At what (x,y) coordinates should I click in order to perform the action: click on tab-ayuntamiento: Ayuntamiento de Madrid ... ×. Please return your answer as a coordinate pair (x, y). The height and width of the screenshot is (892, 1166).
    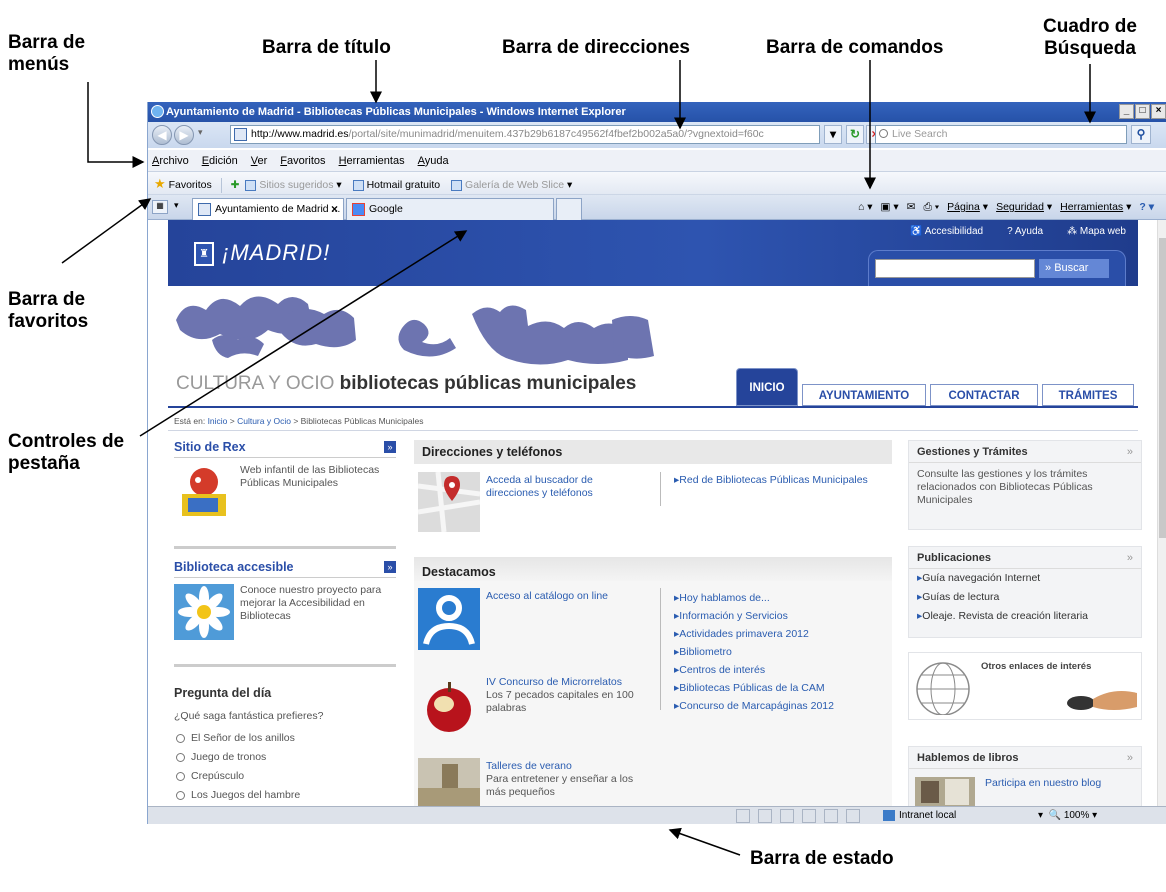
    Looking at the image, I should click on (268, 209).